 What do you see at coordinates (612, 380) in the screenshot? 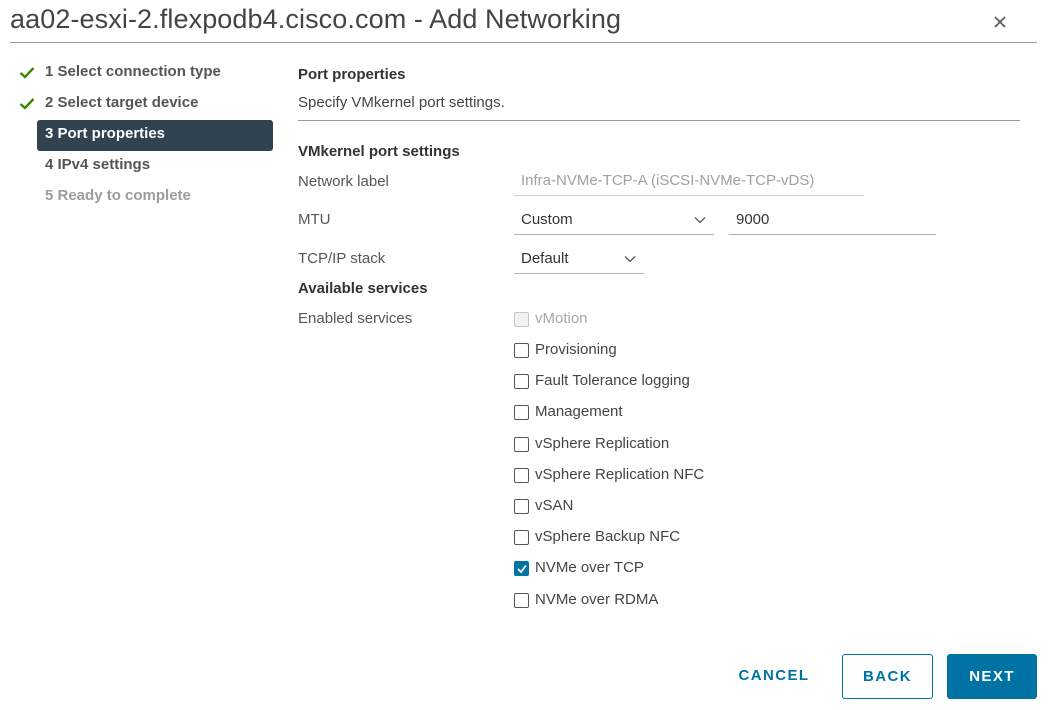
I see `service-label: Fault Tolerance logging` at bounding box center [612, 380].